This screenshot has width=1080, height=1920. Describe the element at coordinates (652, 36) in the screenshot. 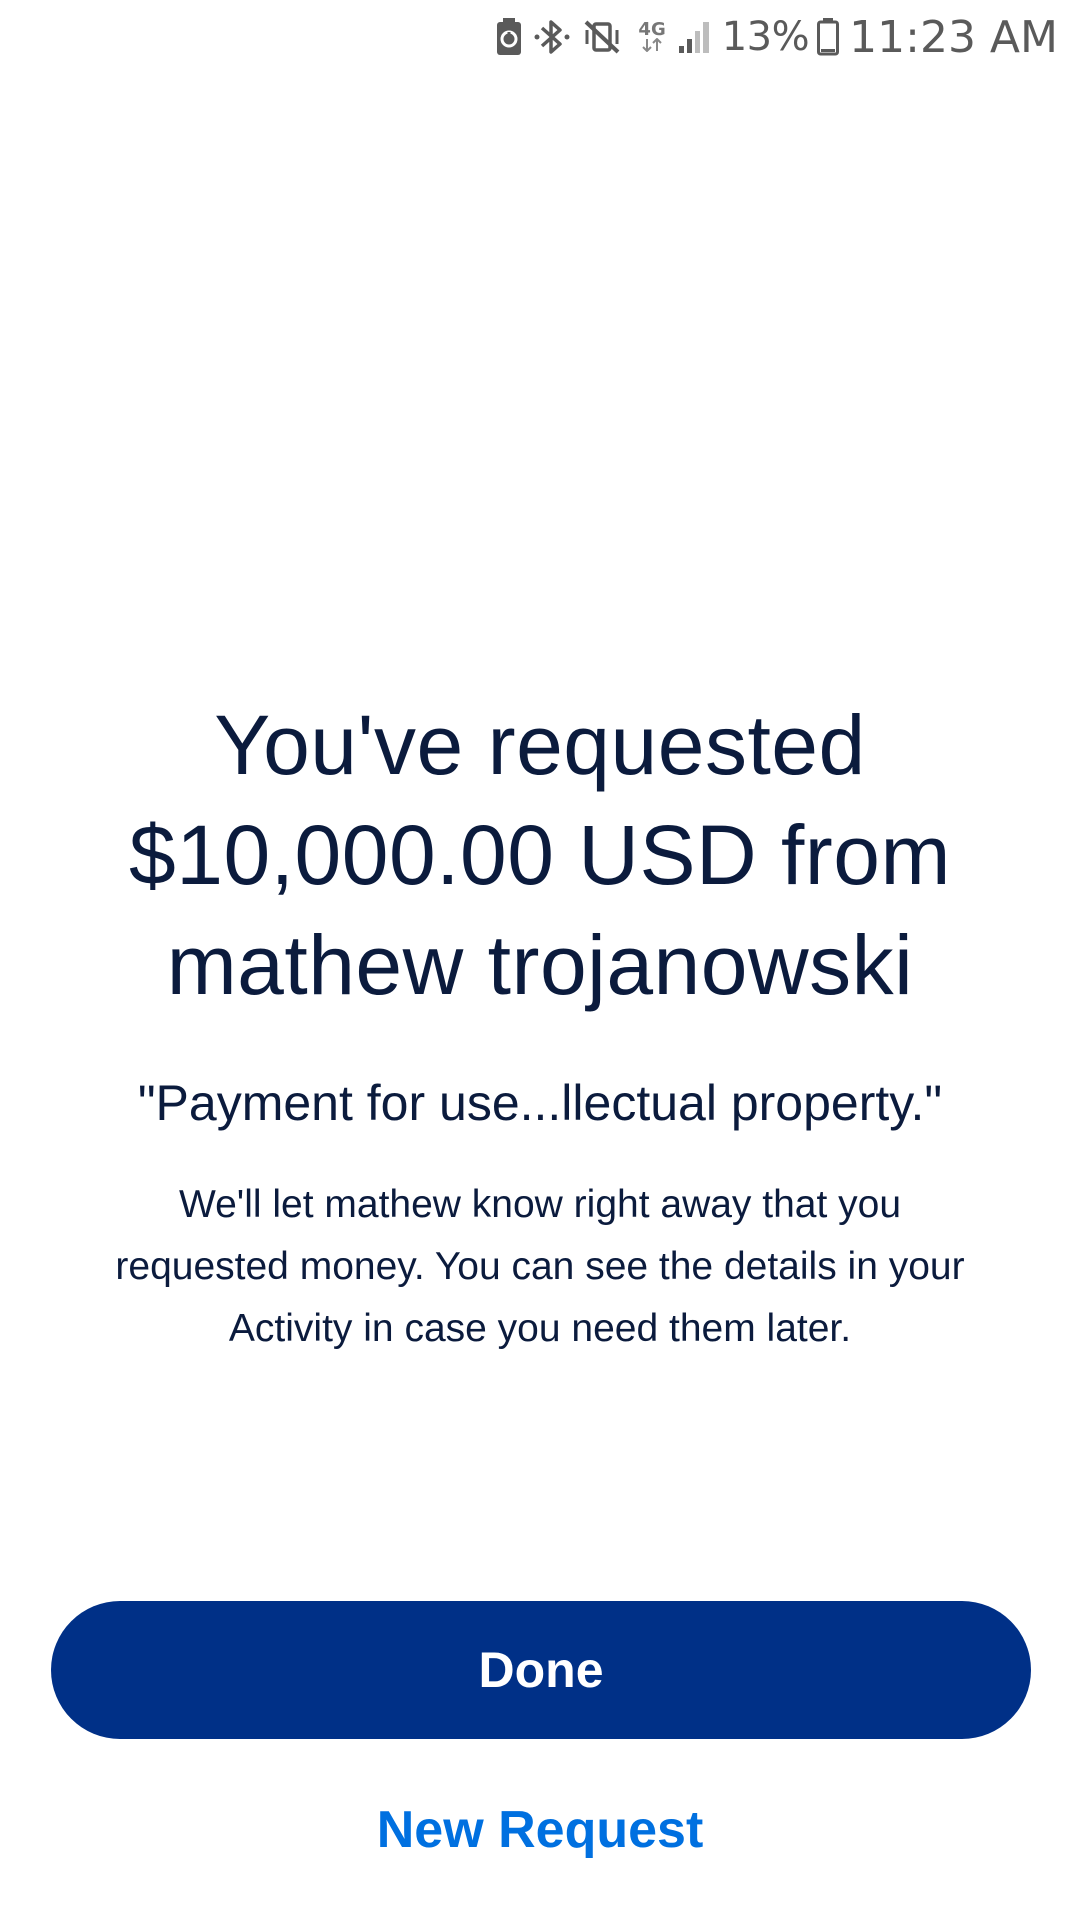

I see `network-4g-icon: 4G` at that location.